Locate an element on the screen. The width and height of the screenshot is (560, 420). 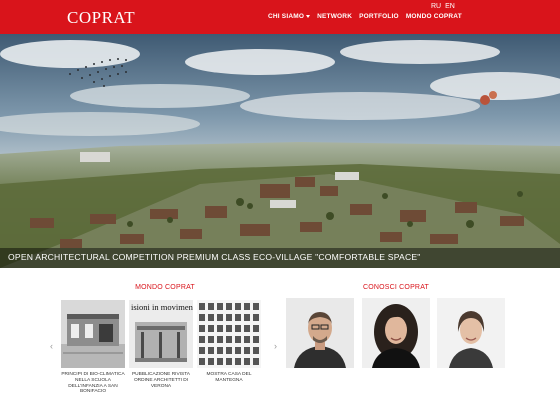
team-member-1-photo is located at coordinates (320, 333).